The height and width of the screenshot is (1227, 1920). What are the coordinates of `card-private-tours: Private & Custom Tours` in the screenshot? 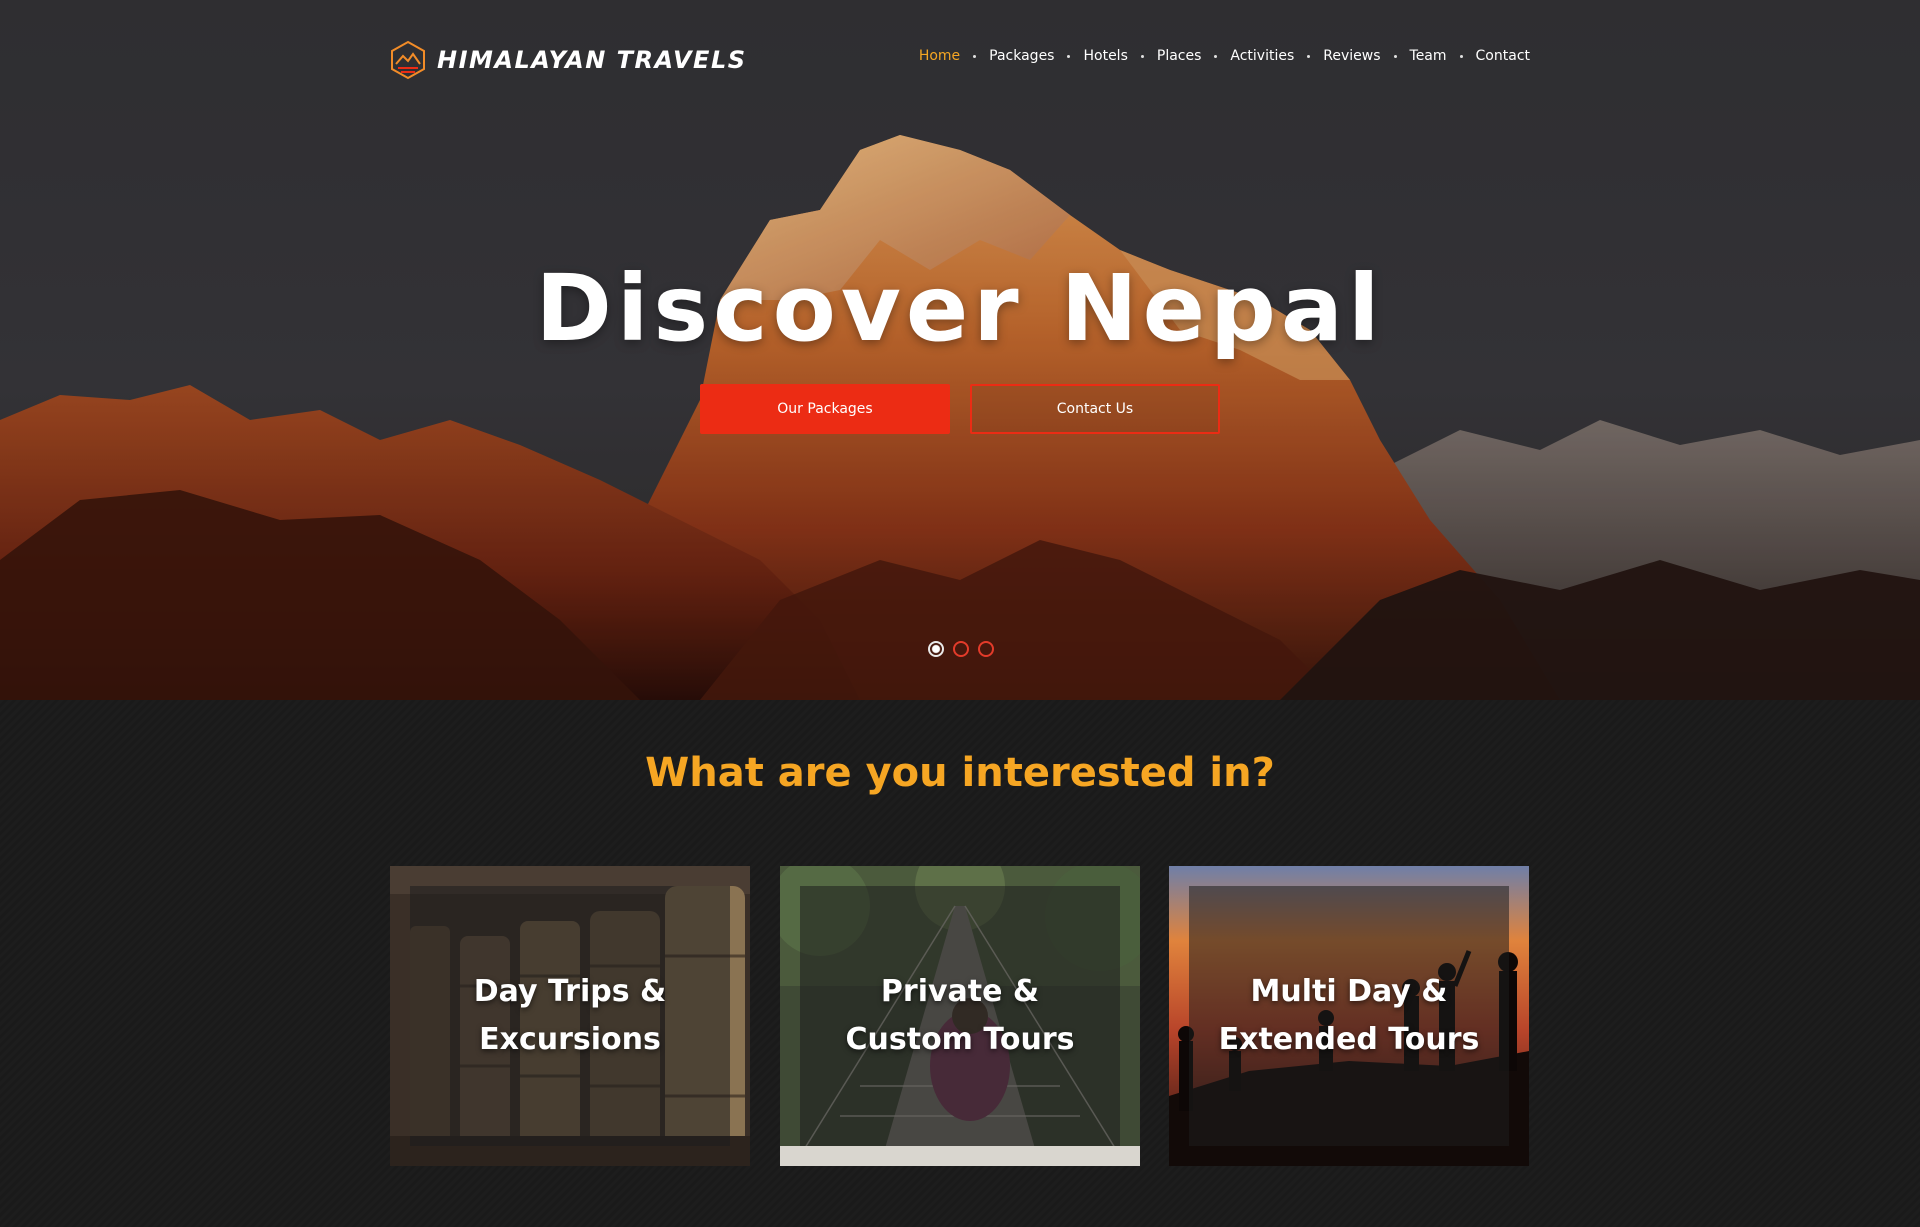 It's located at (960, 1016).